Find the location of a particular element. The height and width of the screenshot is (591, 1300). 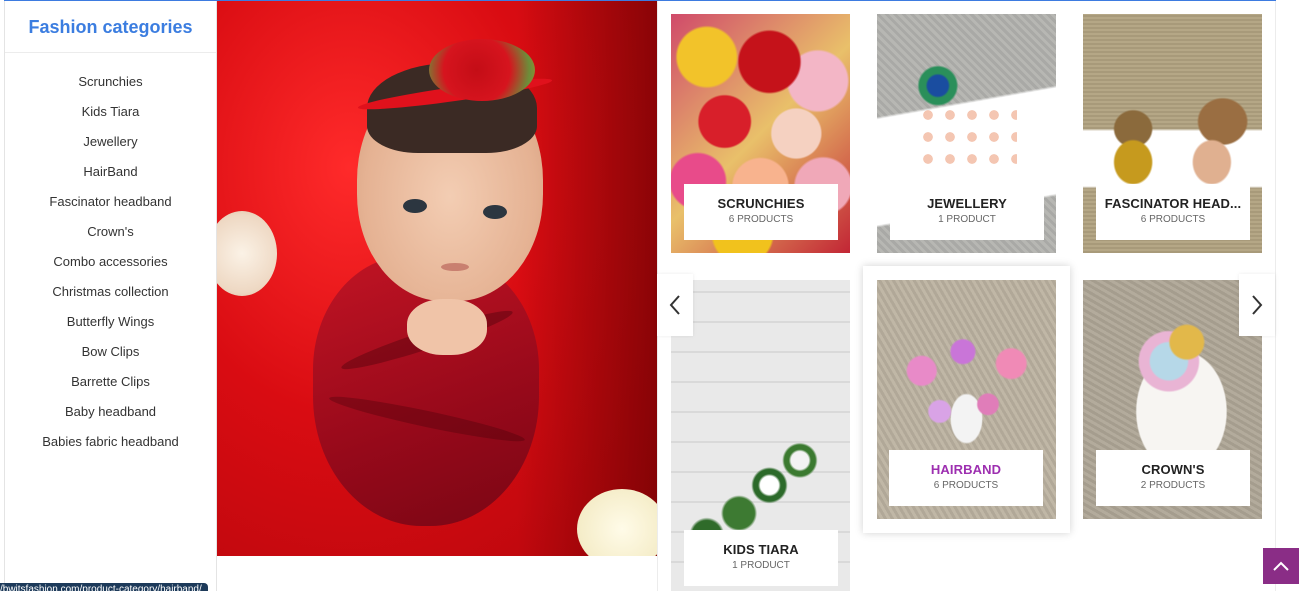

category-name: Crown's is located at coordinates (1173, 469).